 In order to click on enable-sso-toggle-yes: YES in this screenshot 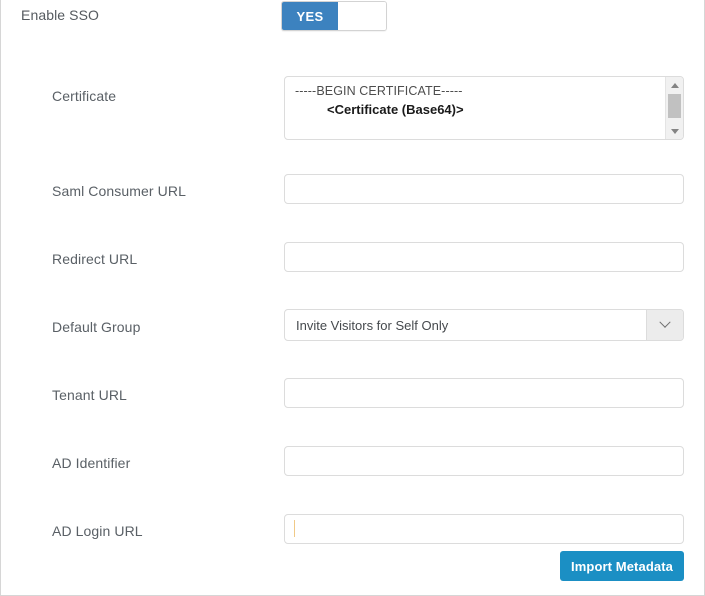, I will do `click(310, 16)`.